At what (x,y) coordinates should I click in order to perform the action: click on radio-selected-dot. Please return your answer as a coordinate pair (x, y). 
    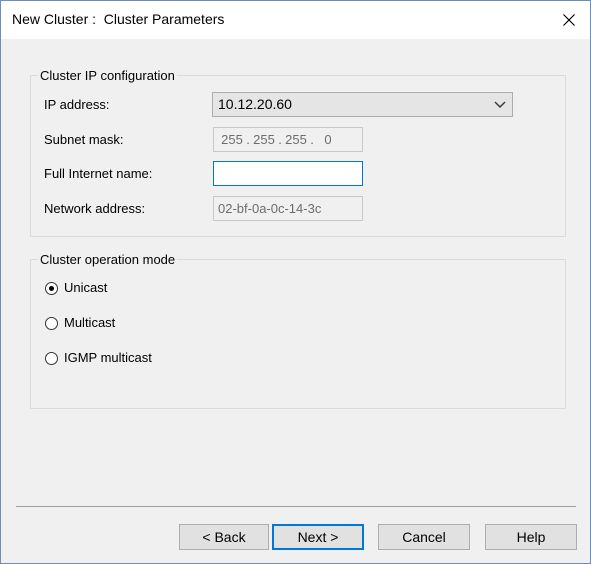
    Looking at the image, I should click on (51, 288).